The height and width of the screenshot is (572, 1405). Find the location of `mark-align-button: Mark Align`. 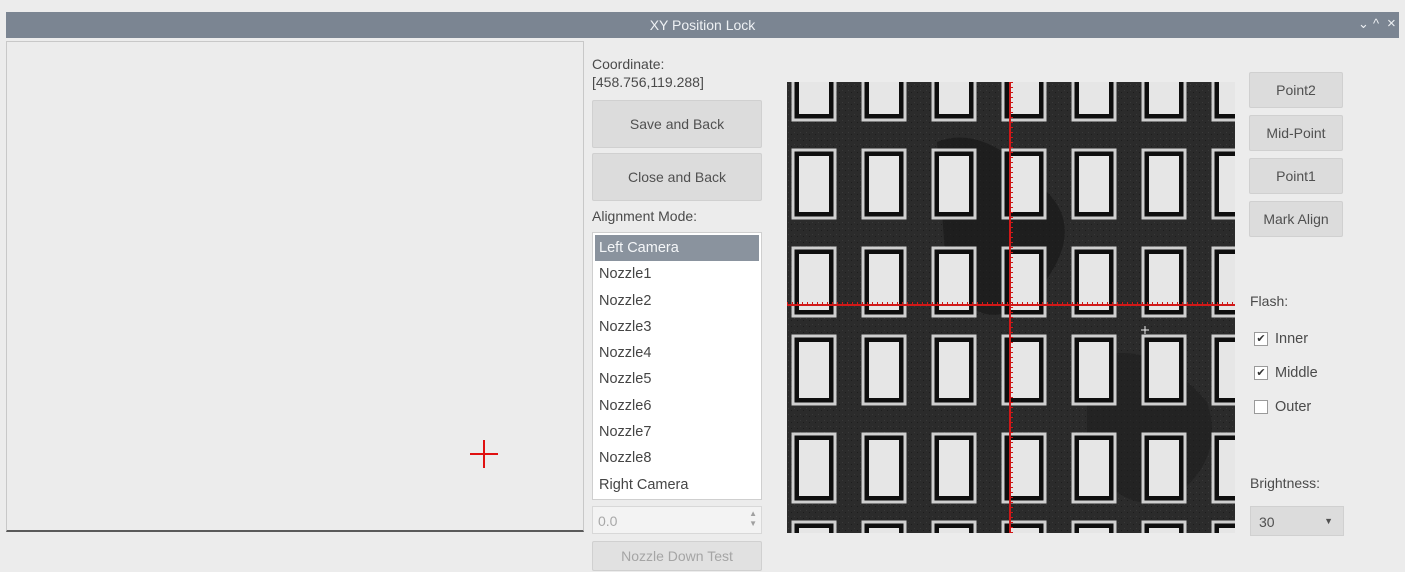

mark-align-button: Mark Align is located at coordinates (1296, 219).